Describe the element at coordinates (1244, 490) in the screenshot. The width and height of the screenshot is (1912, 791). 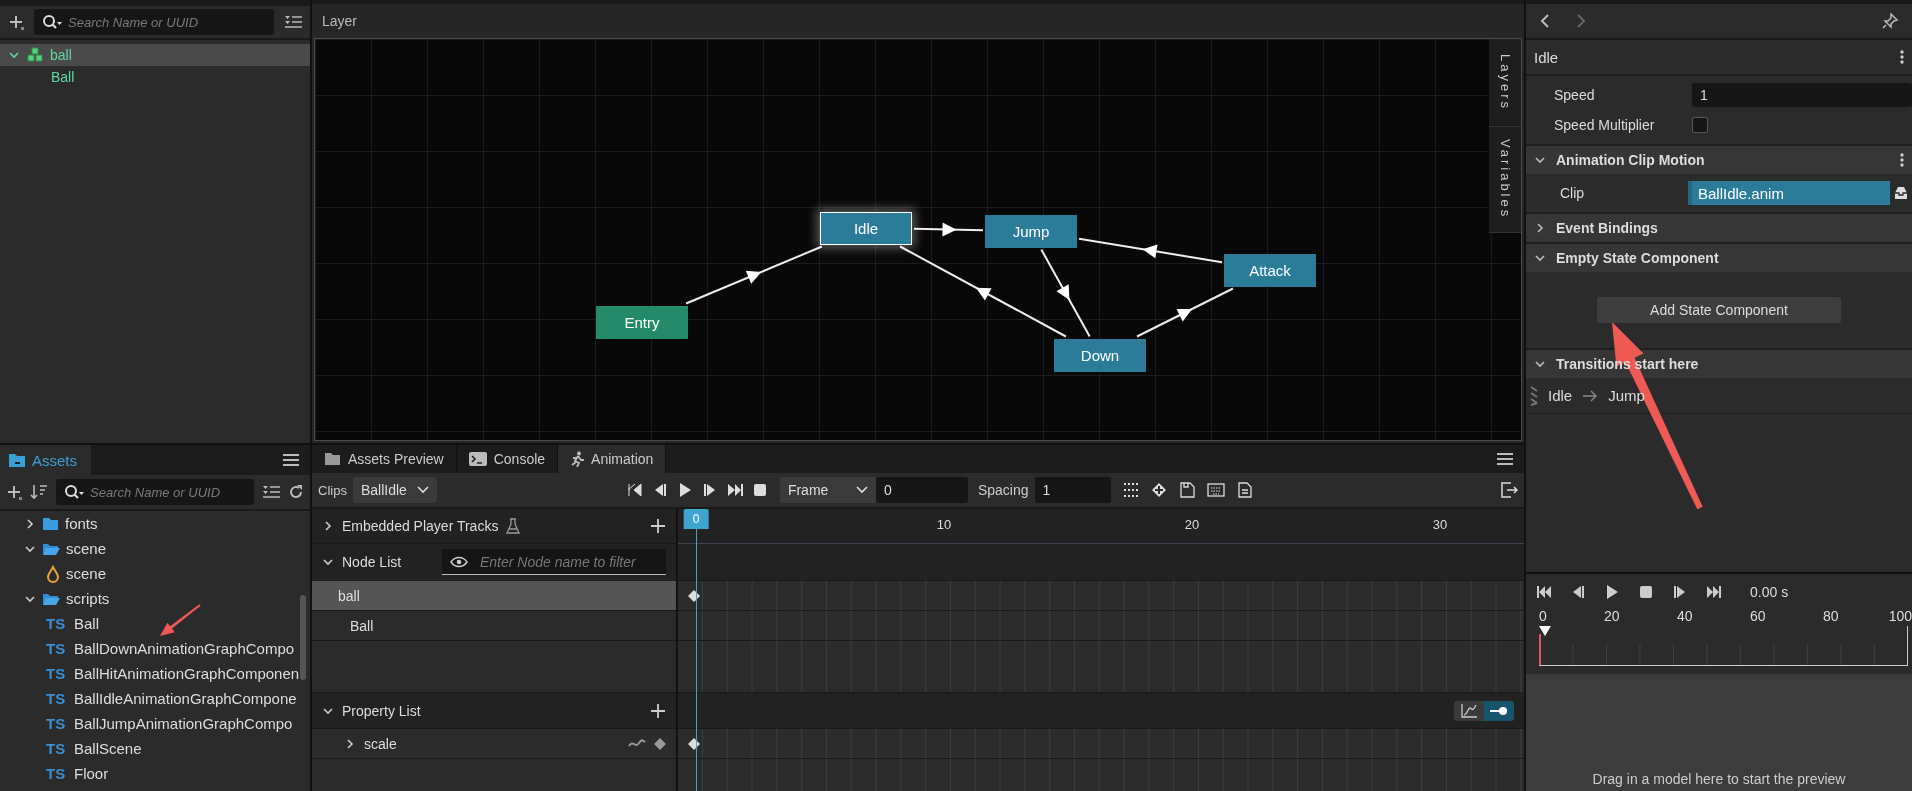
I see `document-icon` at that location.